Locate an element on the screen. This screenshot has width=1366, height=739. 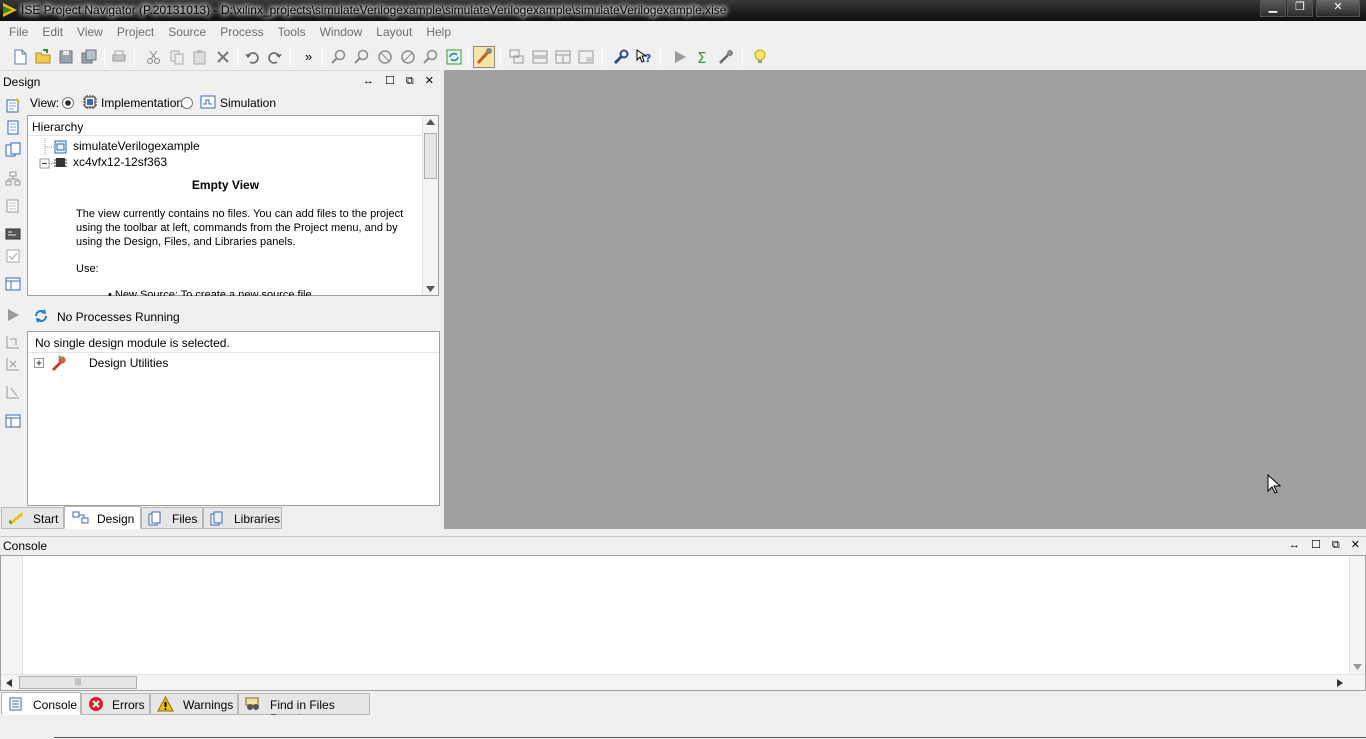
design-panel-title: Design is located at coordinates (22, 82).